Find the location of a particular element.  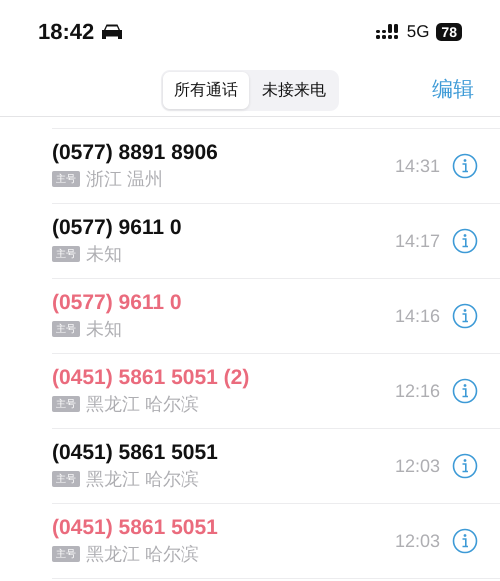

call-time: 14:17 is located at coordinates (417, 241).